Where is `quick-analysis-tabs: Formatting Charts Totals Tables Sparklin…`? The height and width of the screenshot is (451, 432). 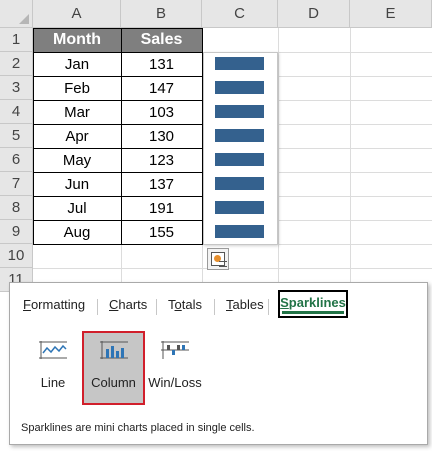
quick-analysis-tabs: Formatting Charts Totals Tables Sparklin… is located at coordinates (218, 304).